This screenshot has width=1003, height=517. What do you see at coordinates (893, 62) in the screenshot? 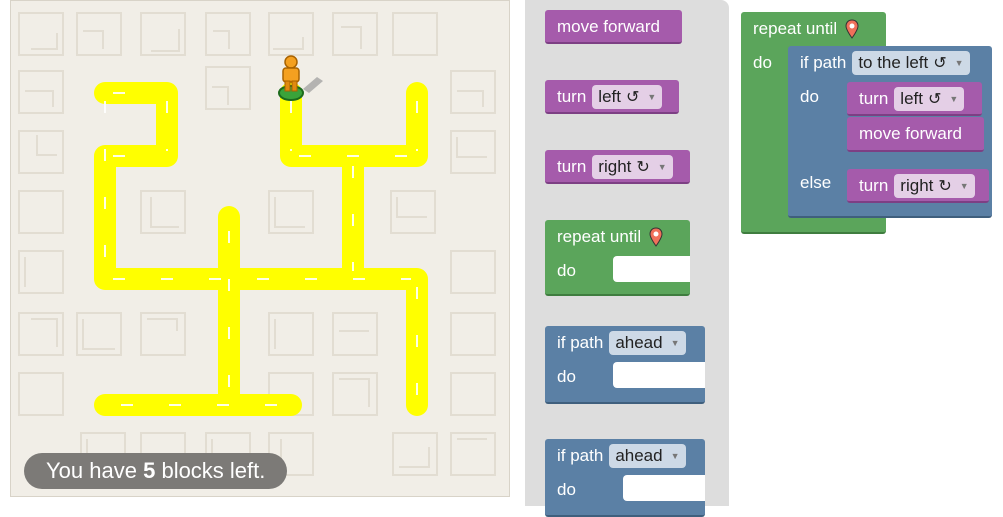
I see `dropdown-value: to the left` at bounding box center [893, 62].